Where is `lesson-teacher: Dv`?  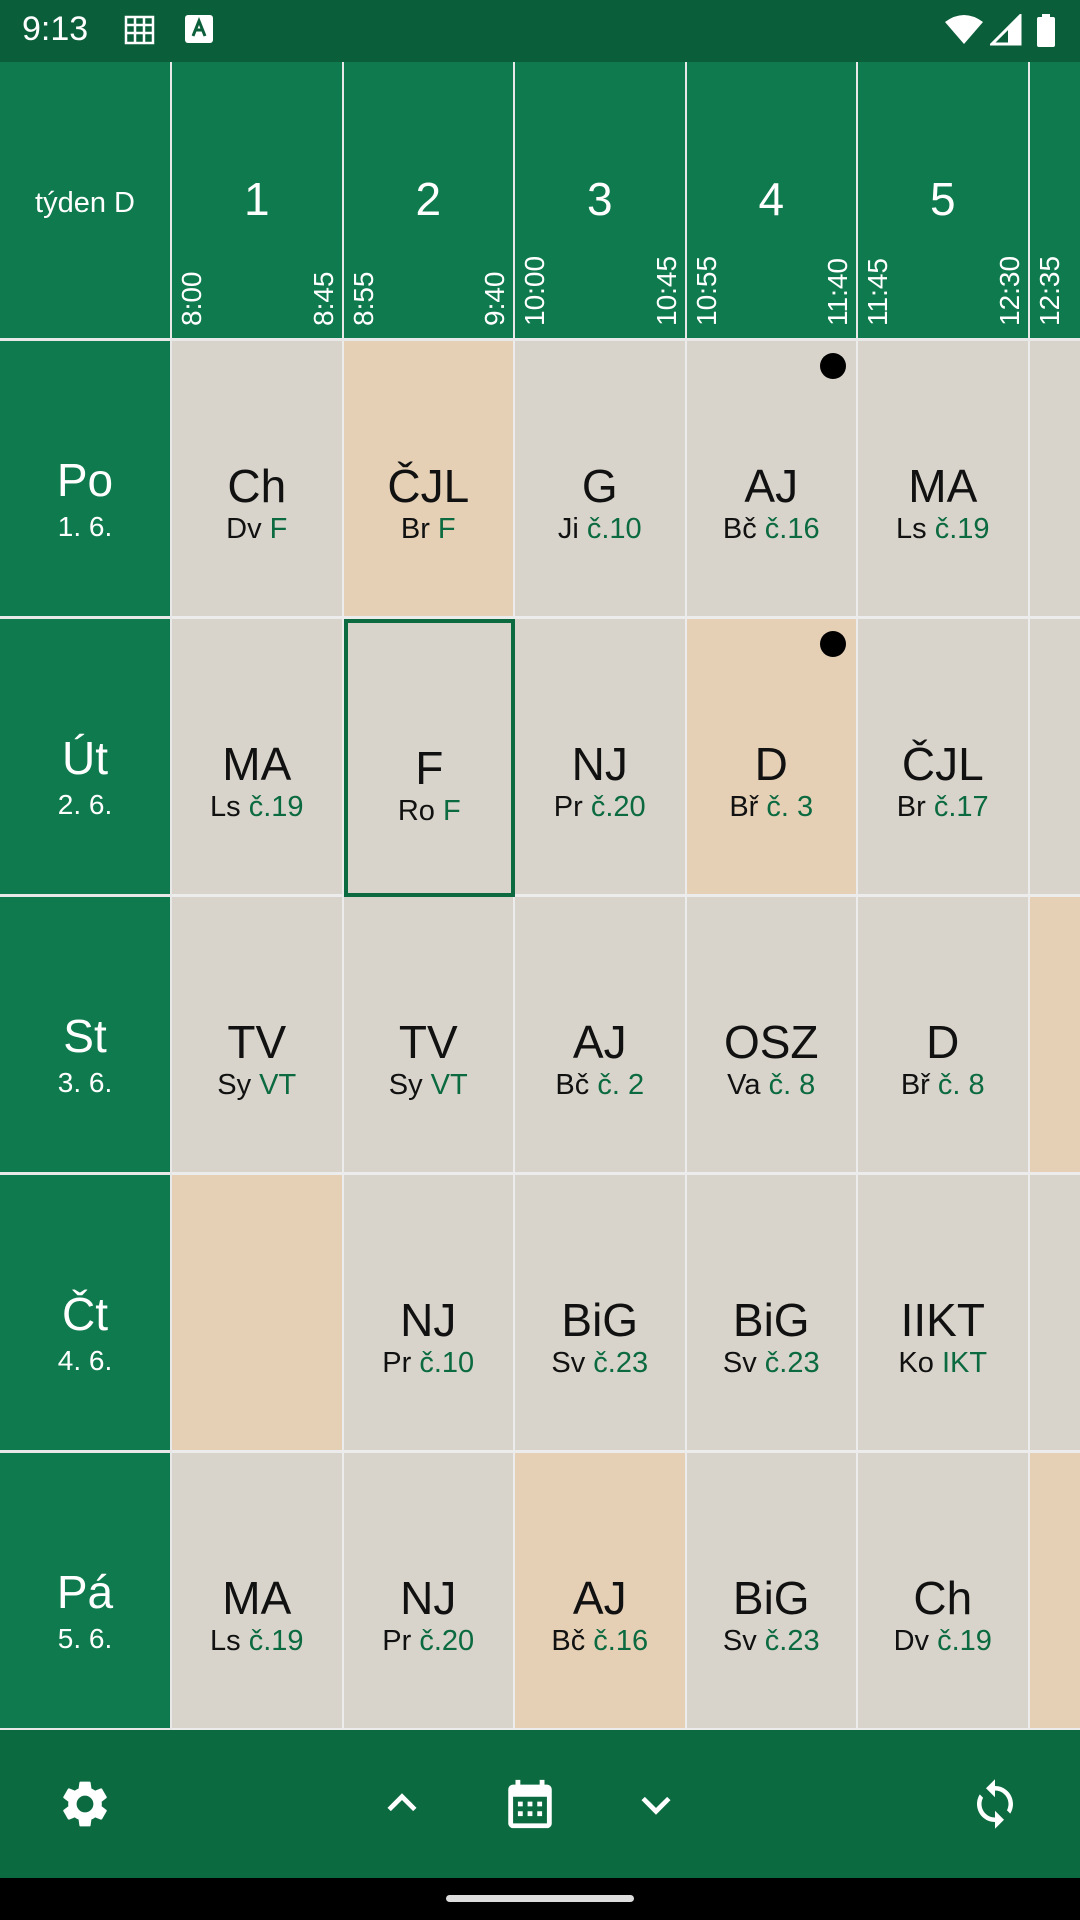
lesson-teacher: Dv is located at coordinates (911, 1641).